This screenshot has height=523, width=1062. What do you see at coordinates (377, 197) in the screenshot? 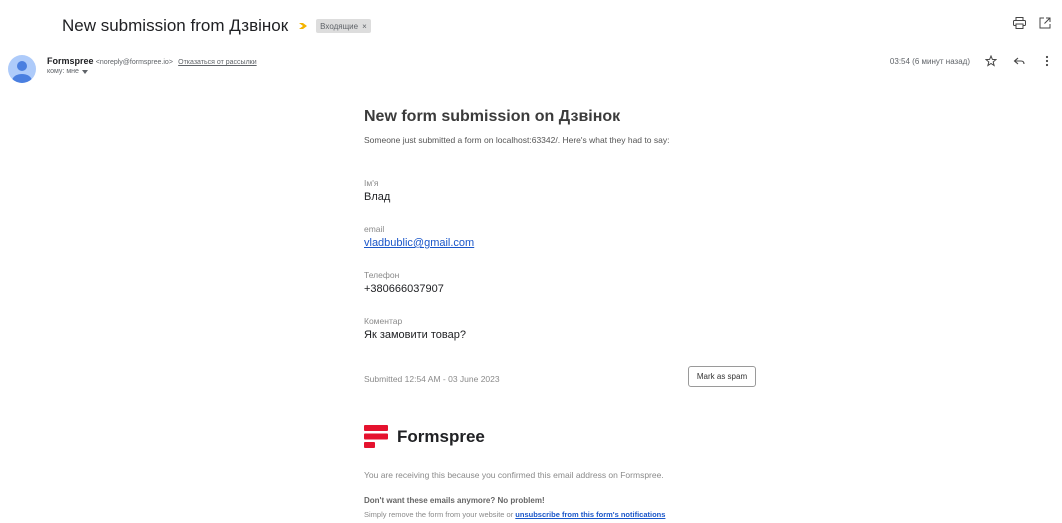
I see `field-value: Влад` at bounding box center [377, 197].